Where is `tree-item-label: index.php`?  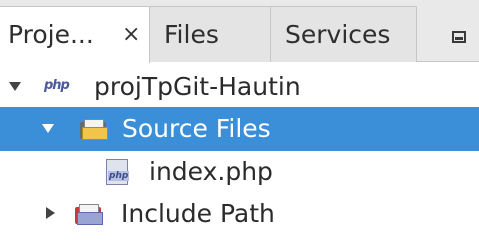 tree-item-label: index.php is located at coordinates (211, 171).